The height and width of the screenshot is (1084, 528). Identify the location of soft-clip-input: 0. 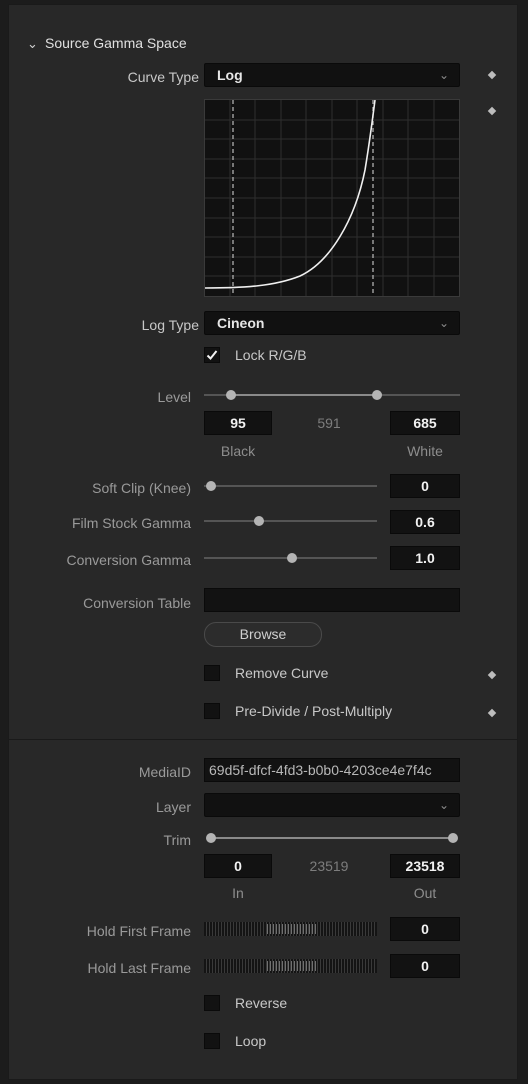
(425, 486).